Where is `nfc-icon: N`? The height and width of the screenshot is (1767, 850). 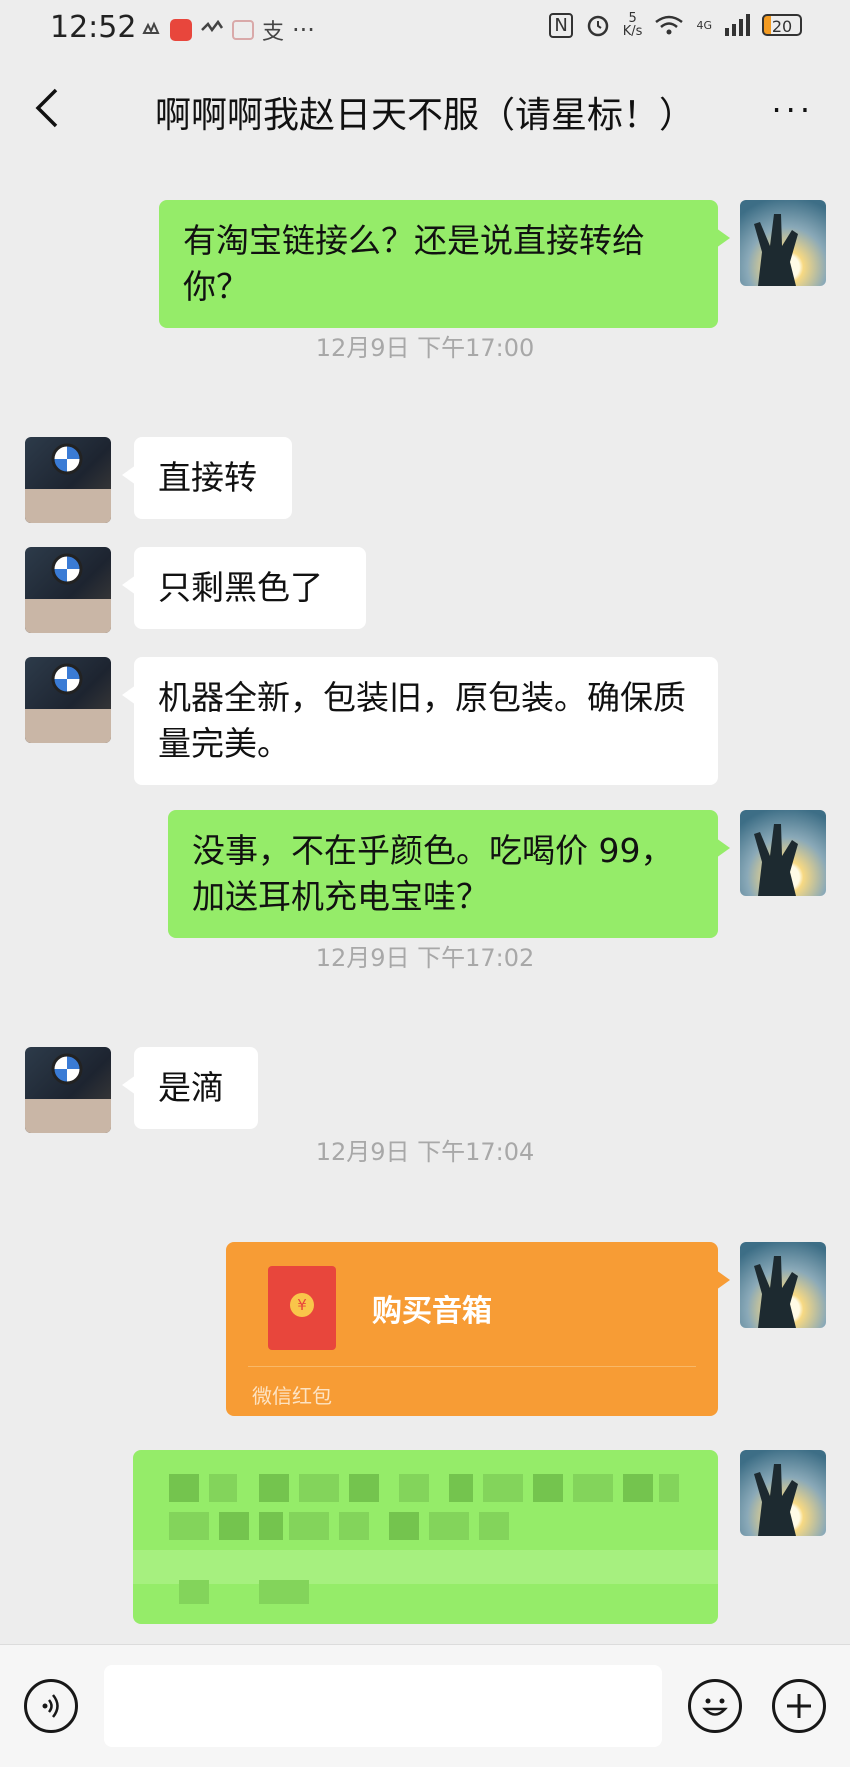
nfc-icon: N is located at coordinates (561, 25).